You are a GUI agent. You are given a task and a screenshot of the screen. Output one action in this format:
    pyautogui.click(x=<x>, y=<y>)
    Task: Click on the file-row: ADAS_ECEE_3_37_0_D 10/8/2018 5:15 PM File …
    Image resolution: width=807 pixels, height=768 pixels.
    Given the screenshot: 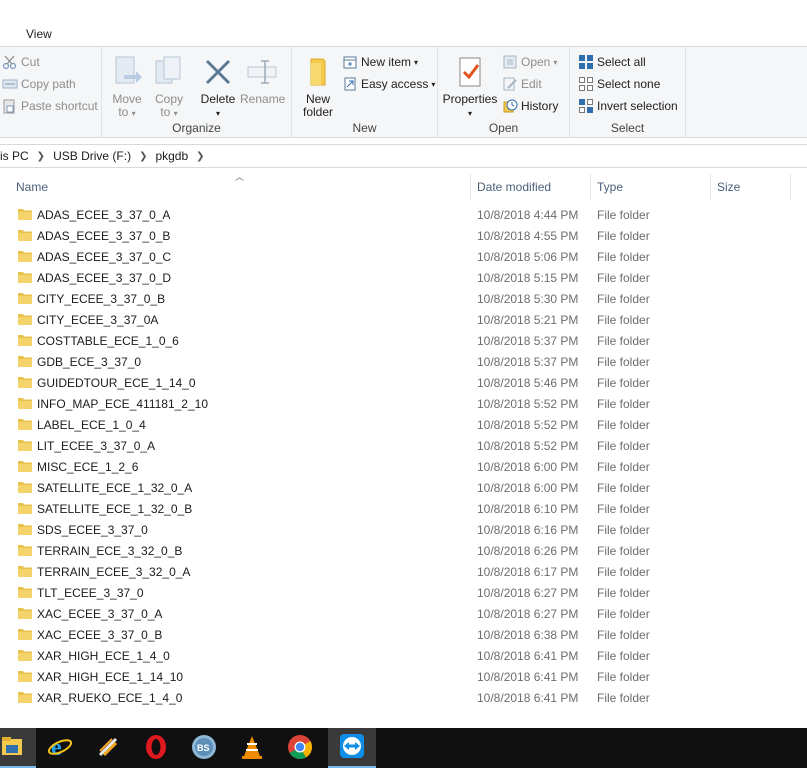 What is the action you would take?
    pyautogui.click(x=403, y=277)
    